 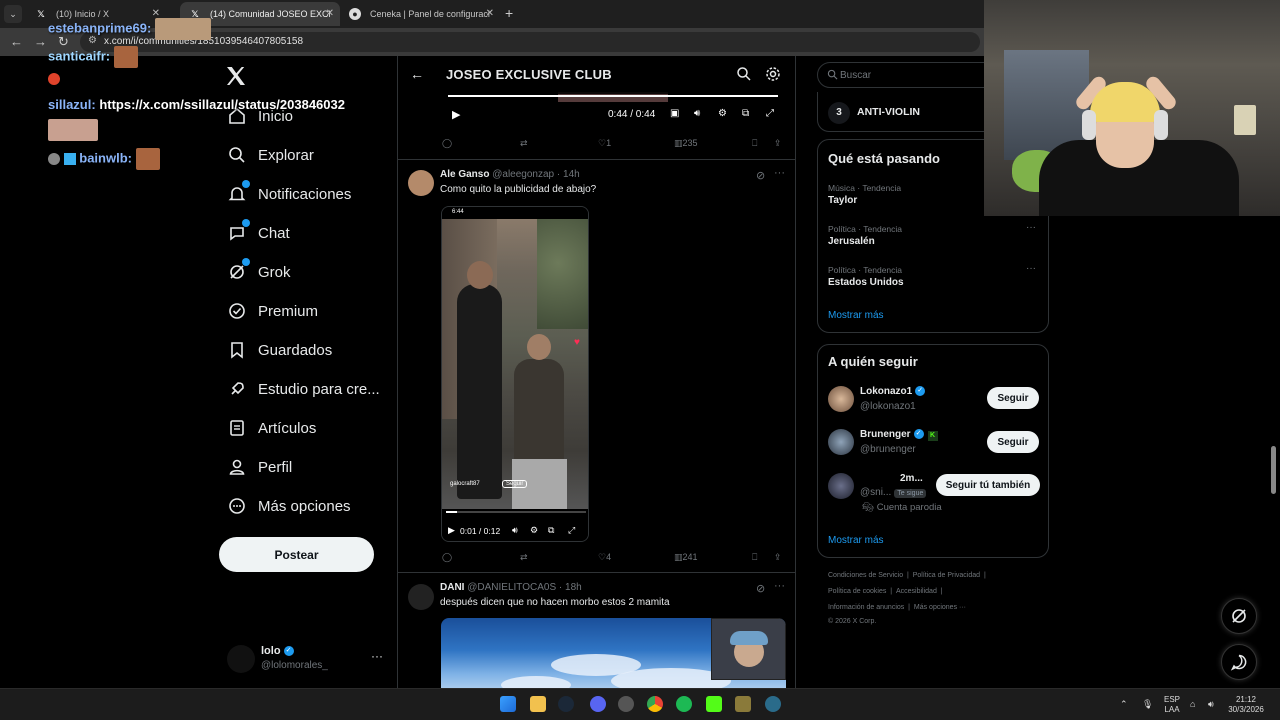 I want to click on gear-icon, so click(x=773, y=74).